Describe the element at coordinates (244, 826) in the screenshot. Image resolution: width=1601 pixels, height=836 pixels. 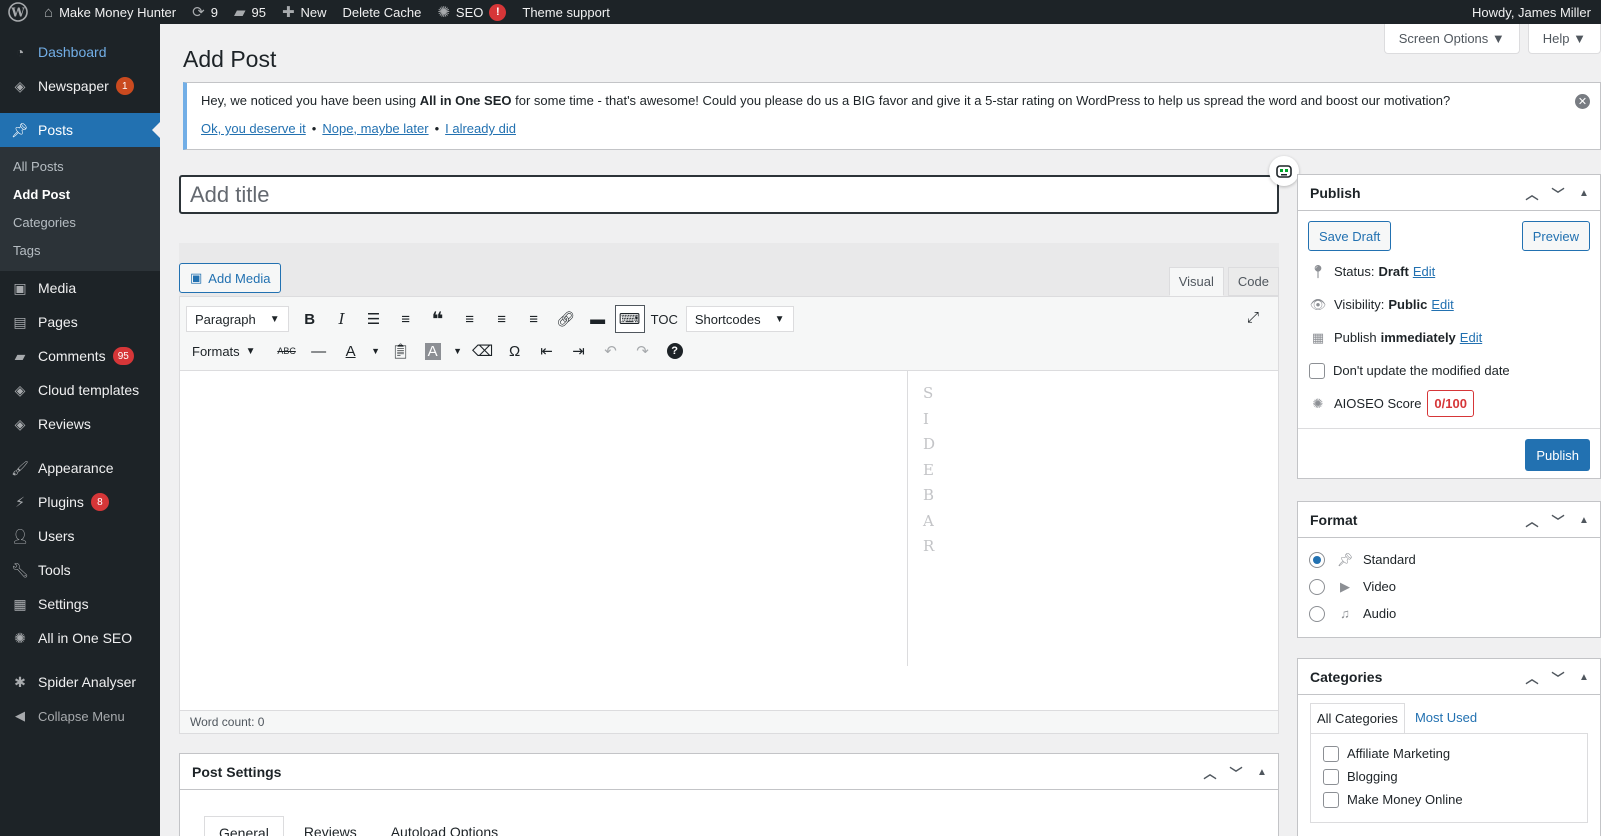
I see `tab-general: General` at that location.